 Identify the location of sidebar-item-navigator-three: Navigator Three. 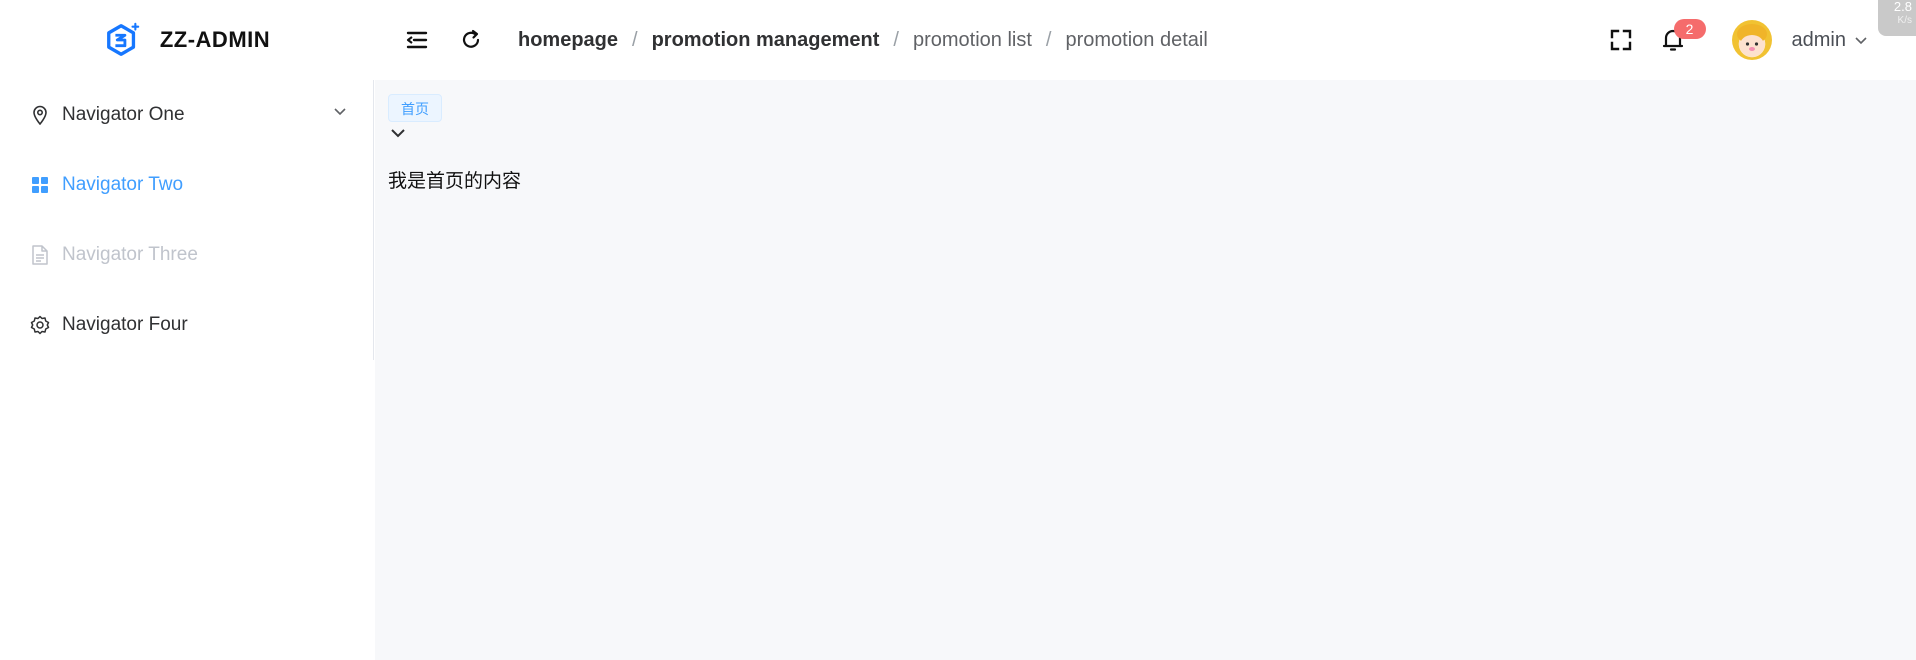
(186, 255).